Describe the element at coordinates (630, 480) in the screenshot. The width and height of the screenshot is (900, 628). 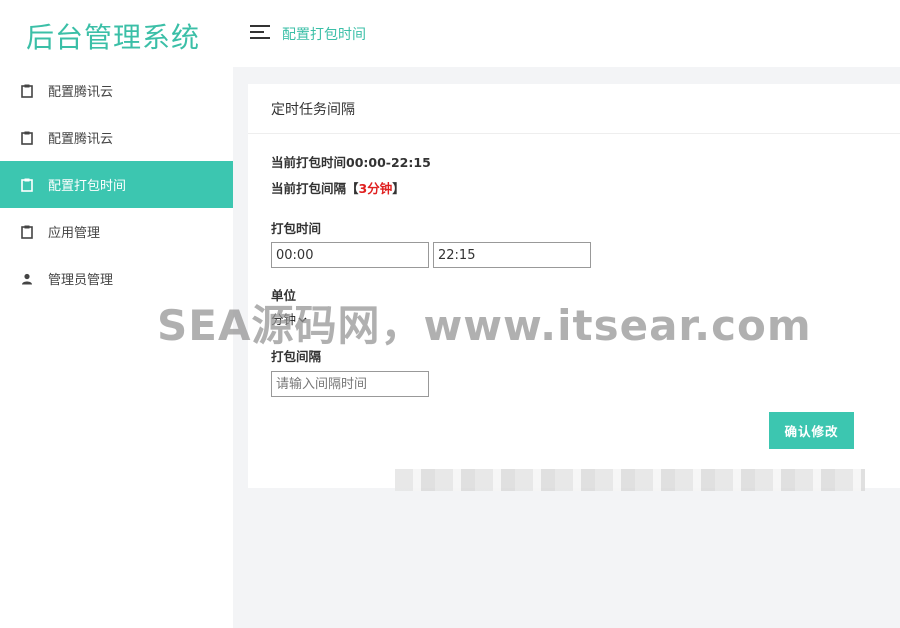
I see `blurred-footer` at that location.